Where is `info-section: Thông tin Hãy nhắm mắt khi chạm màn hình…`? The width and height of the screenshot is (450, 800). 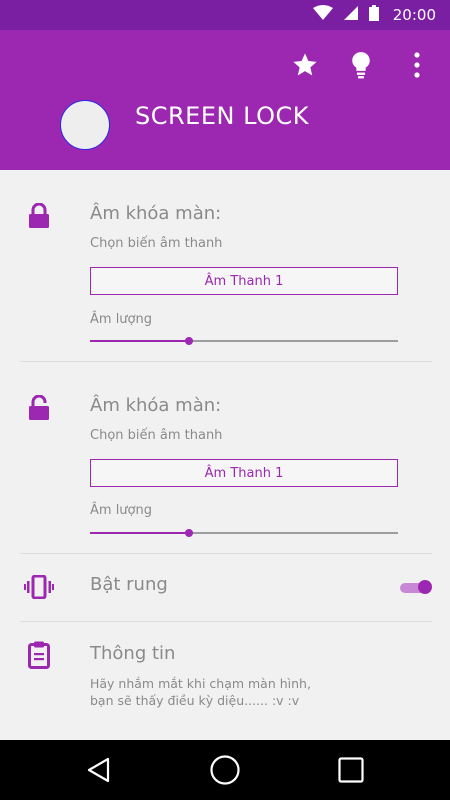 info-section: Thông tin Hãy nhắm mắt khi chạm màn hình… is located at coordinates (225, 681).